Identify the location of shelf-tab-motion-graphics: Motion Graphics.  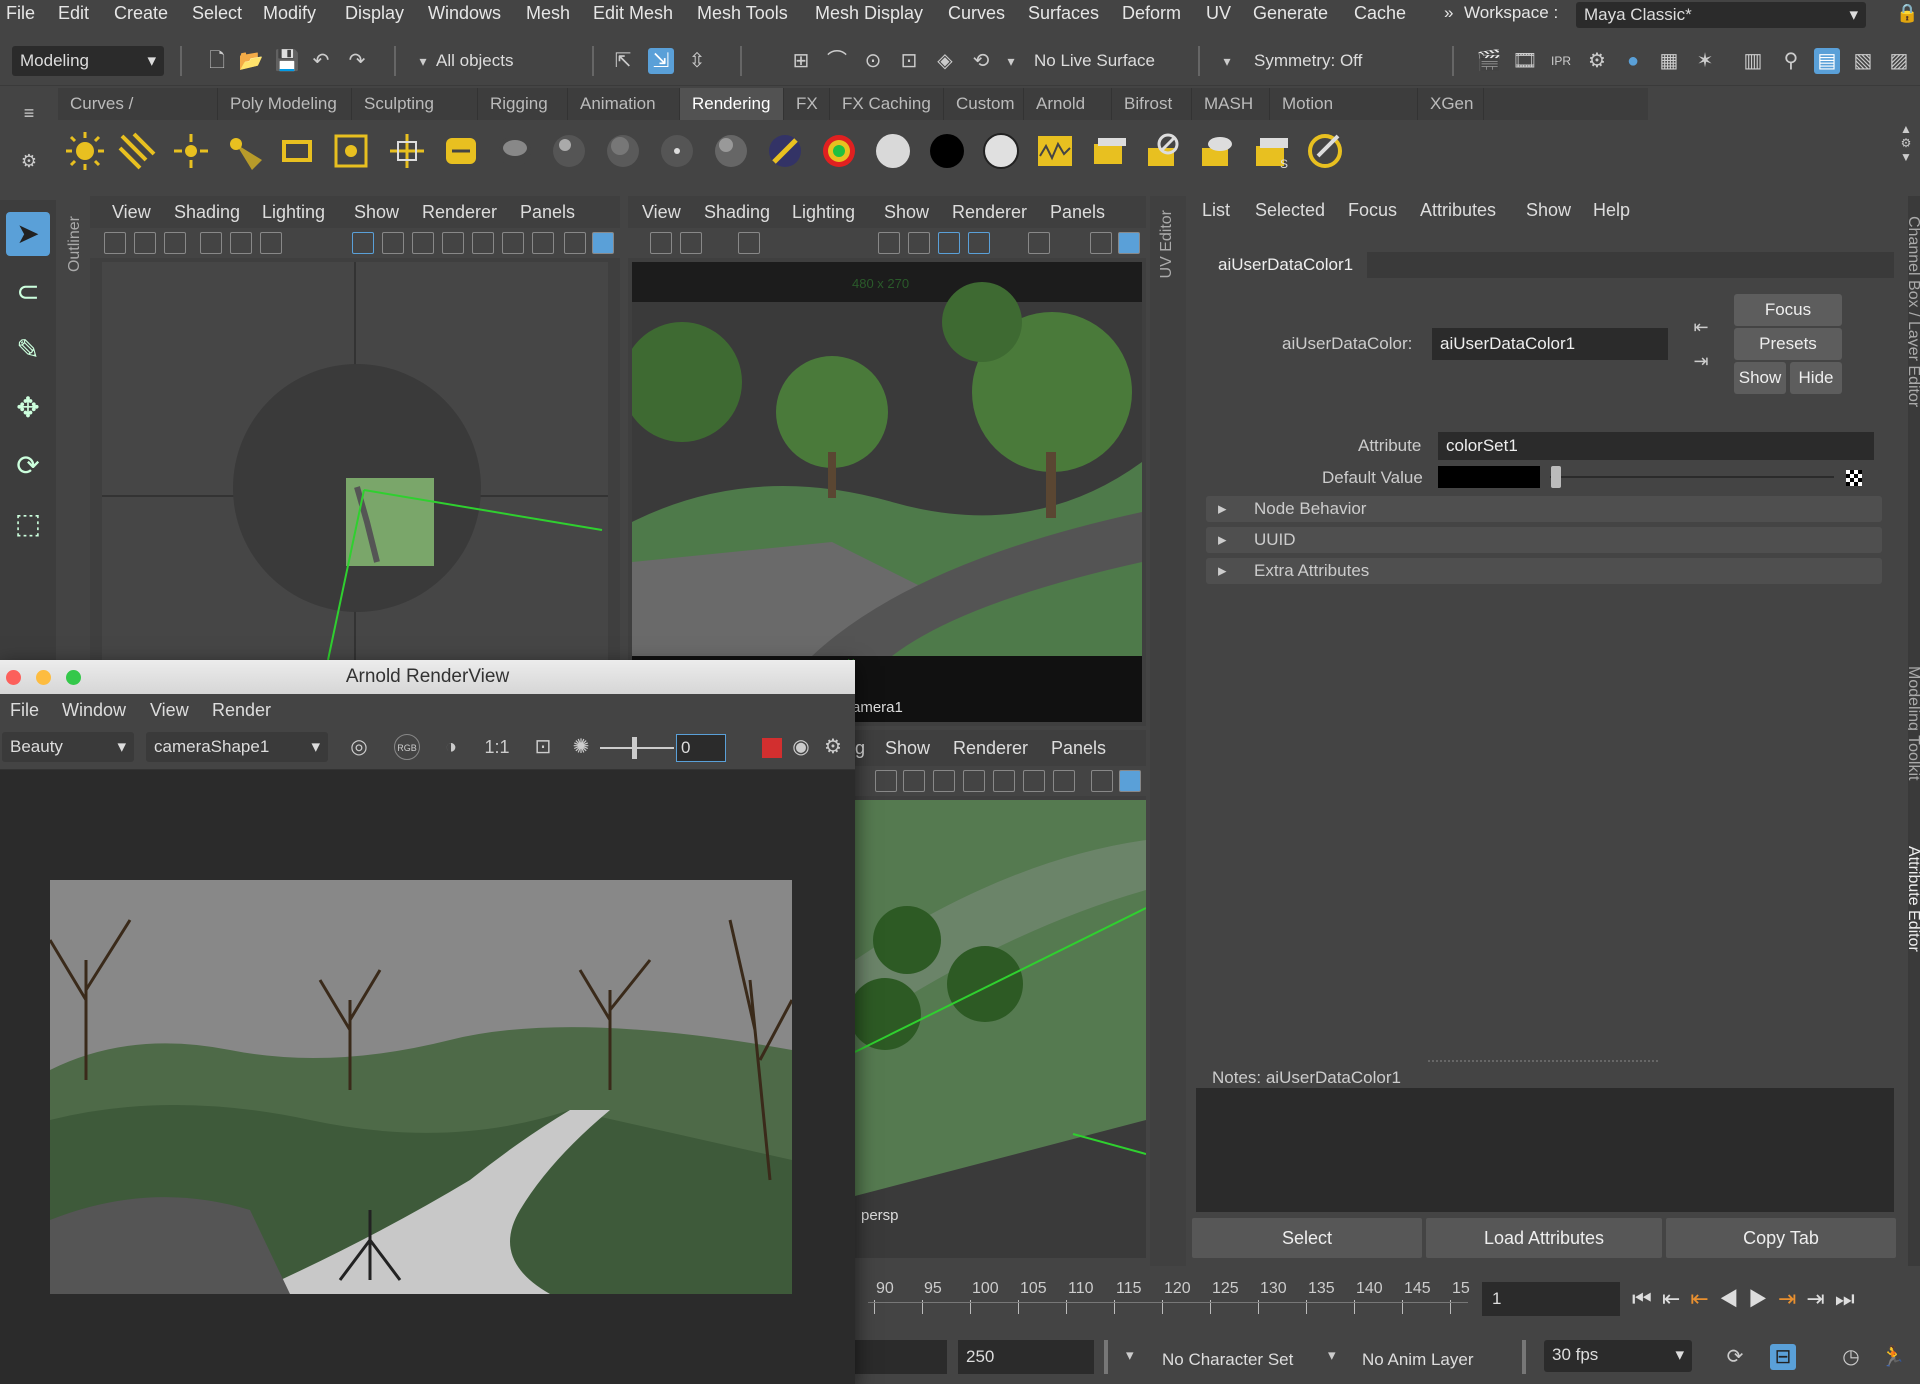
(1344, 116).